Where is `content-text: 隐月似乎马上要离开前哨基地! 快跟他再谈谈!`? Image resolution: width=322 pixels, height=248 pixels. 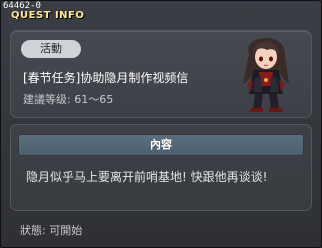 content-text: 隐月似乎马上要离开前哨基地! 快跟他再谈谈! is located at coordinates (147, 177).